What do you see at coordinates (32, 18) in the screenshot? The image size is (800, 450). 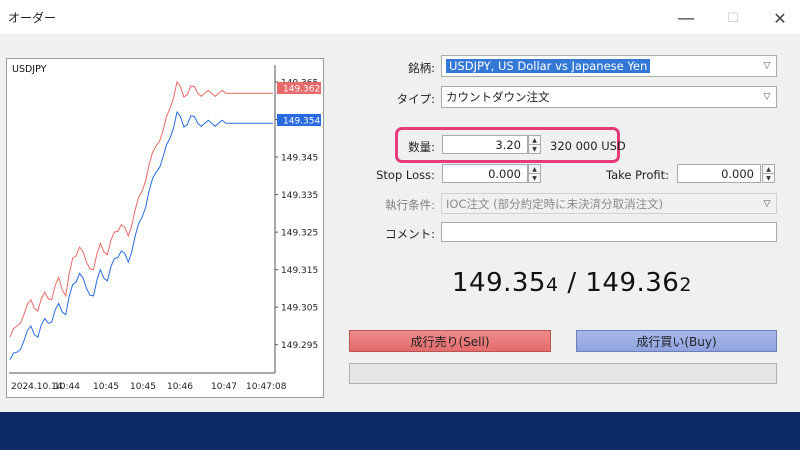 I see `window-title: オーダー` at bounding box center [32, 18].